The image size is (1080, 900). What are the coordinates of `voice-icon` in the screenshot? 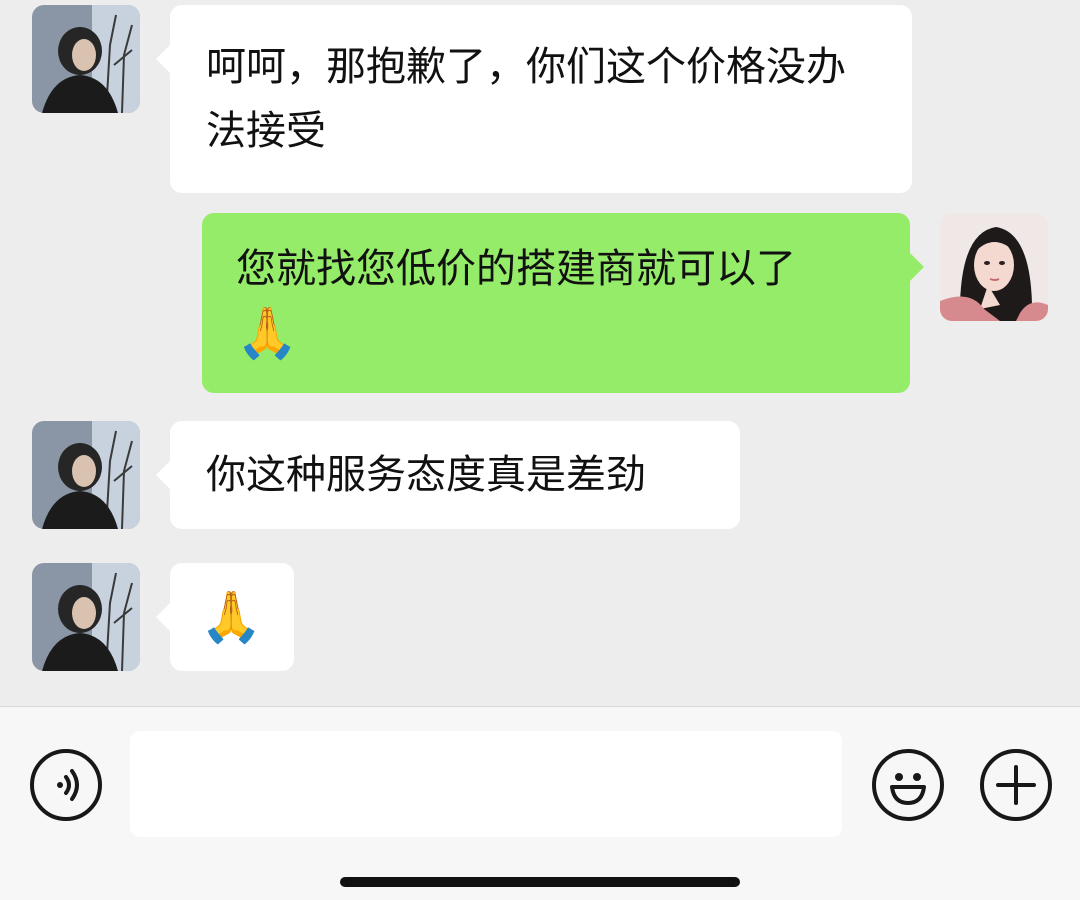 It's located at (68, 785).